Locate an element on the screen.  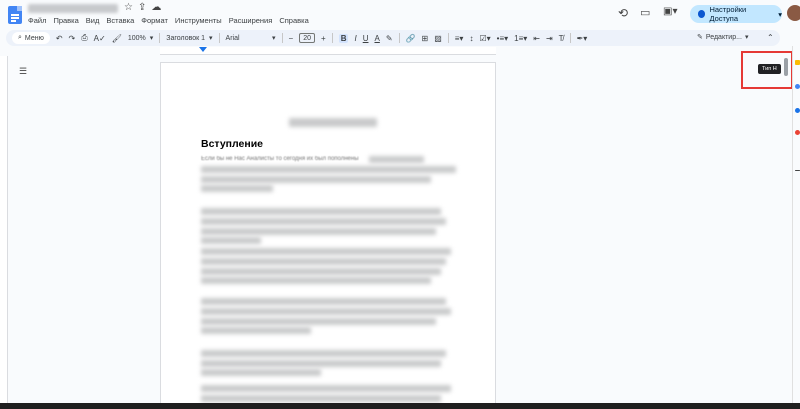
align-icon: ≡▾ is located at coordinates (459, 38).